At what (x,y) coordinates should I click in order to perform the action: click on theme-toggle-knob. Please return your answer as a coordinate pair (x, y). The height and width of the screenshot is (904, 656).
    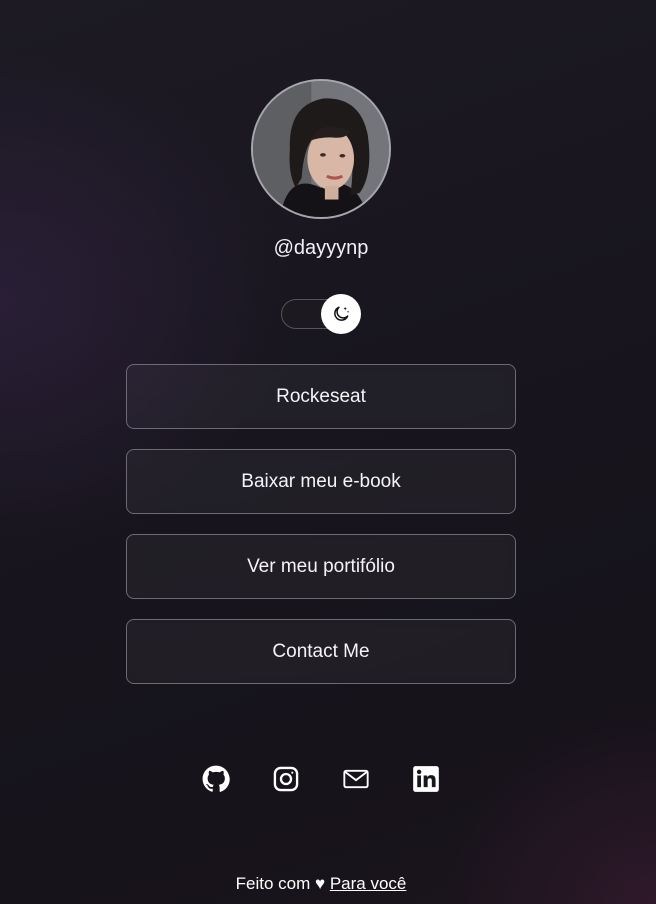
    Looking at the image, I should click on (341, 314).